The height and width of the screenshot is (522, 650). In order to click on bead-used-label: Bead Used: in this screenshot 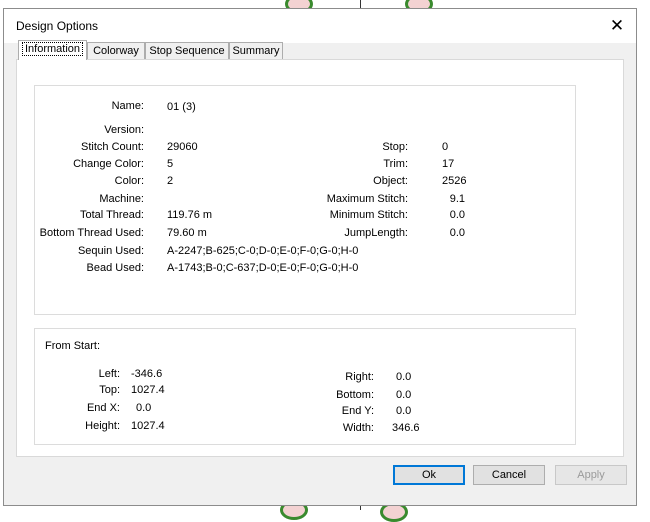, I will do `click(115, 268)`.